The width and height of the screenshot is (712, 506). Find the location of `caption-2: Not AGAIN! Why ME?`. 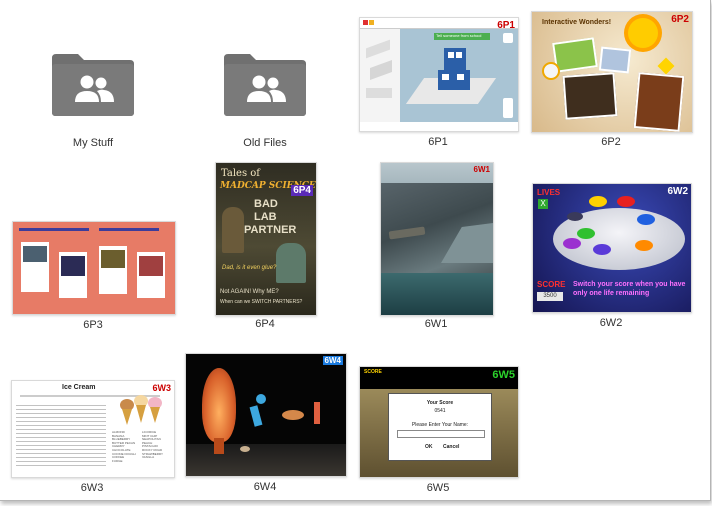

caption-2: Not AGAIN! Why ME? is located at coordinates (249, 292).